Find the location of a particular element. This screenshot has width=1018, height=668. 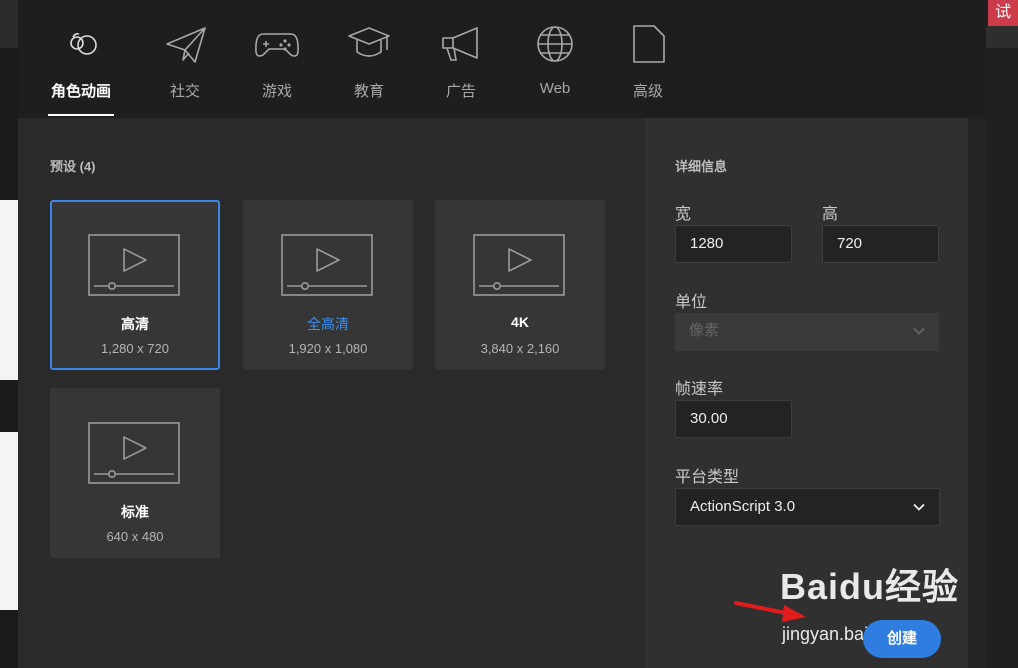

tab-label: 教育 is located at coordinates (368, 91).